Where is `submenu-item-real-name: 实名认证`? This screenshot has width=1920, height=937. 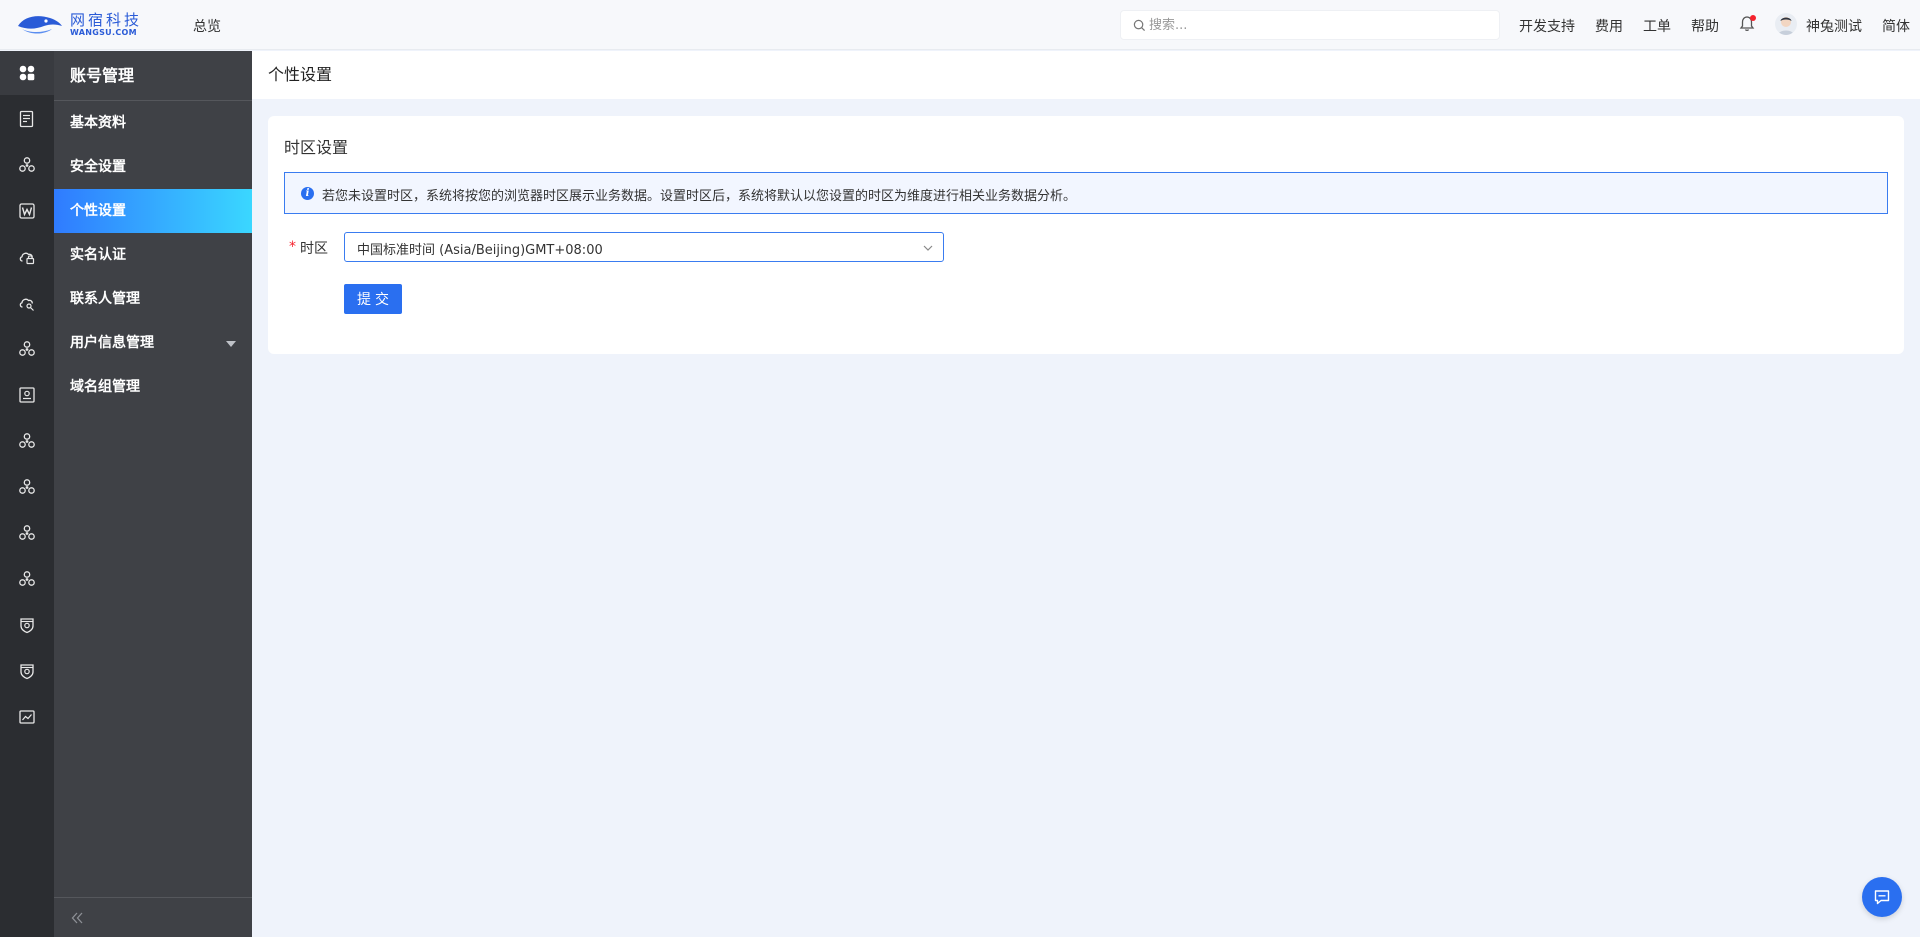
submenu-item-real-name: 实名认证 is located at coordinates (153, 255).